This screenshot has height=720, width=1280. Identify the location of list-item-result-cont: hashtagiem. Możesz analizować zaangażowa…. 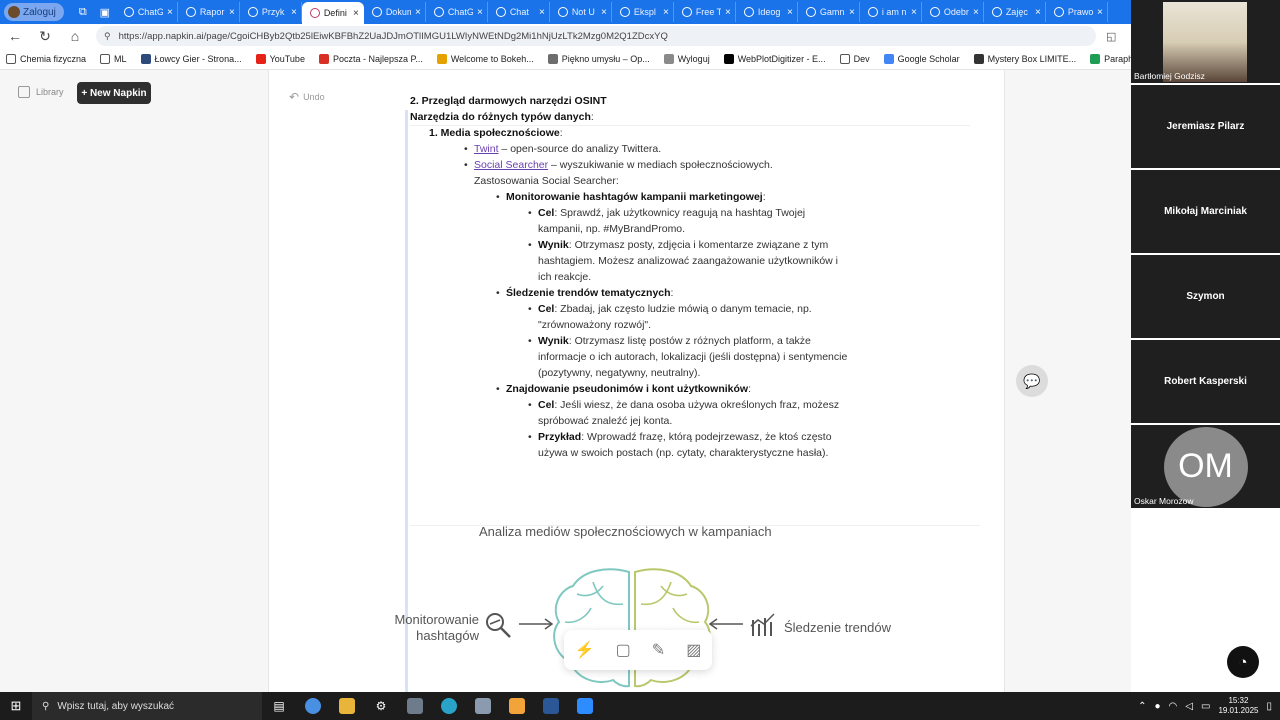
(688, 261).